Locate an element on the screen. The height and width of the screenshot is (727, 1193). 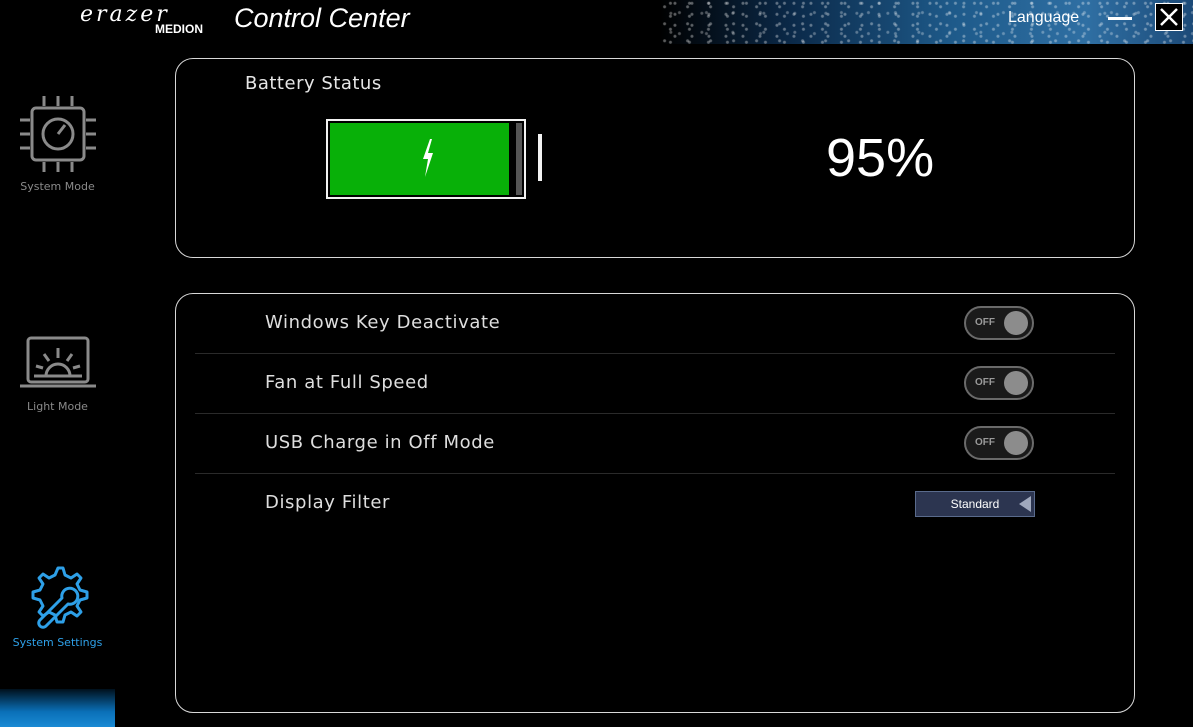
minimize-icon is located at coordinates (1120, 18).